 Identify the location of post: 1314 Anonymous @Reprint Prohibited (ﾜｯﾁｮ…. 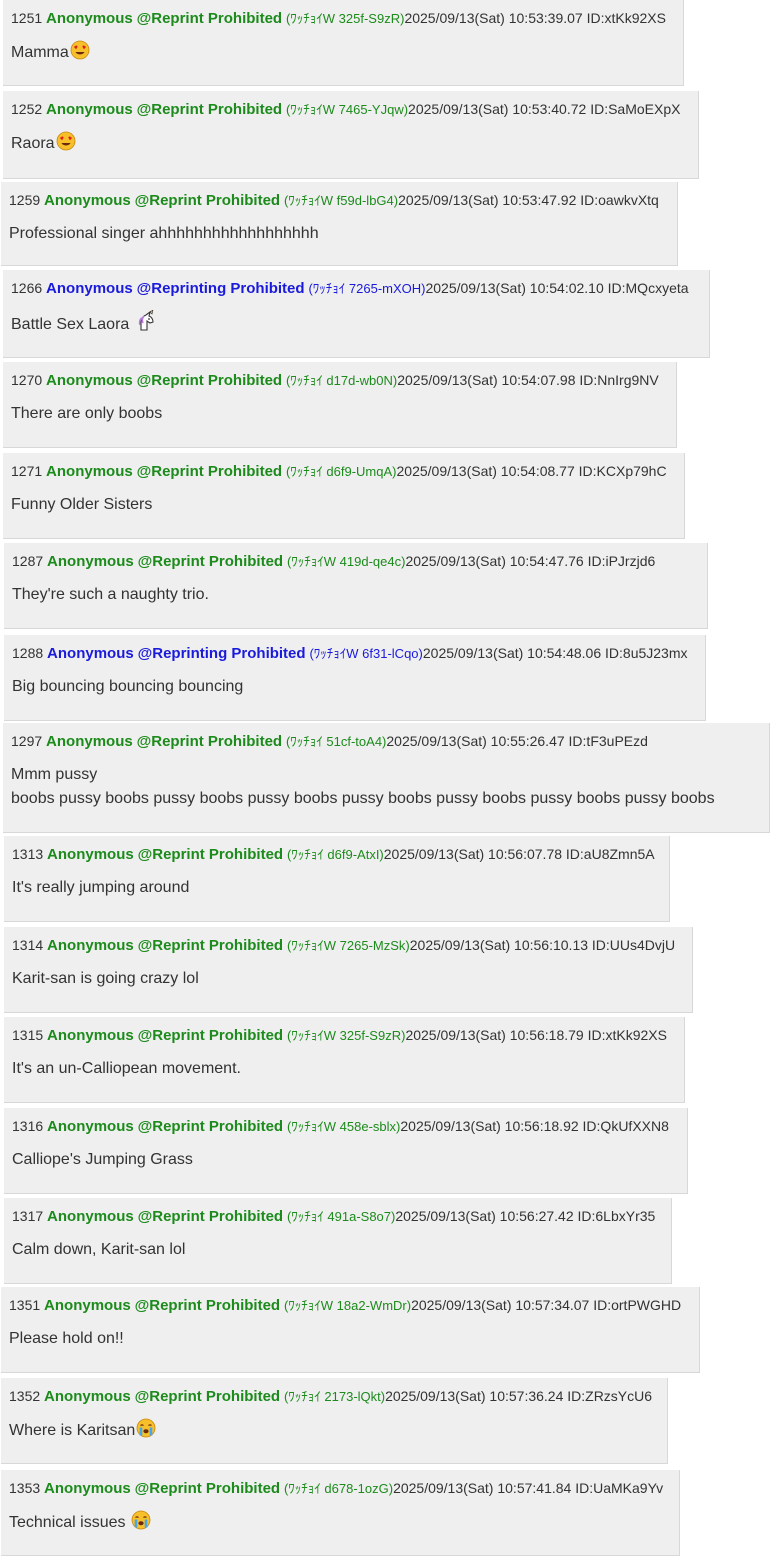
(348, 970).